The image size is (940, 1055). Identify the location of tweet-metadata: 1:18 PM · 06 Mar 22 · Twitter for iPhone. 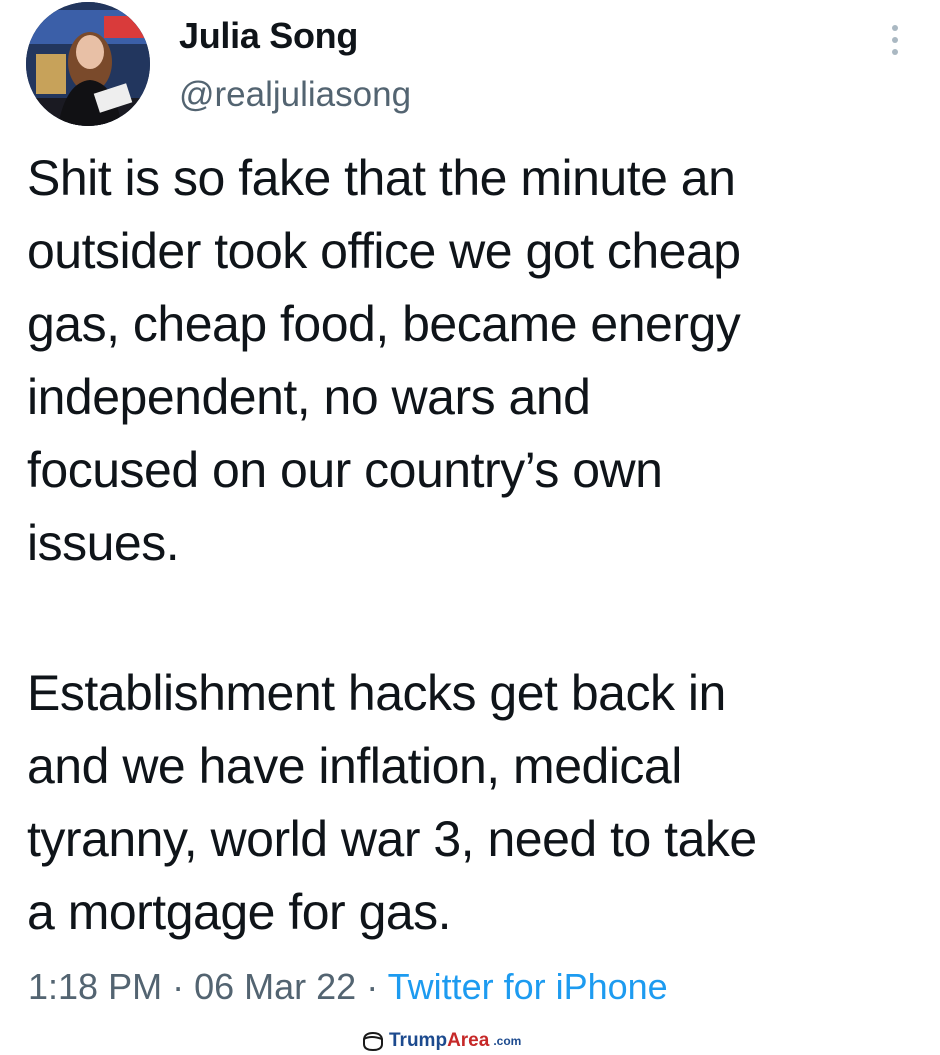
(348, 987).